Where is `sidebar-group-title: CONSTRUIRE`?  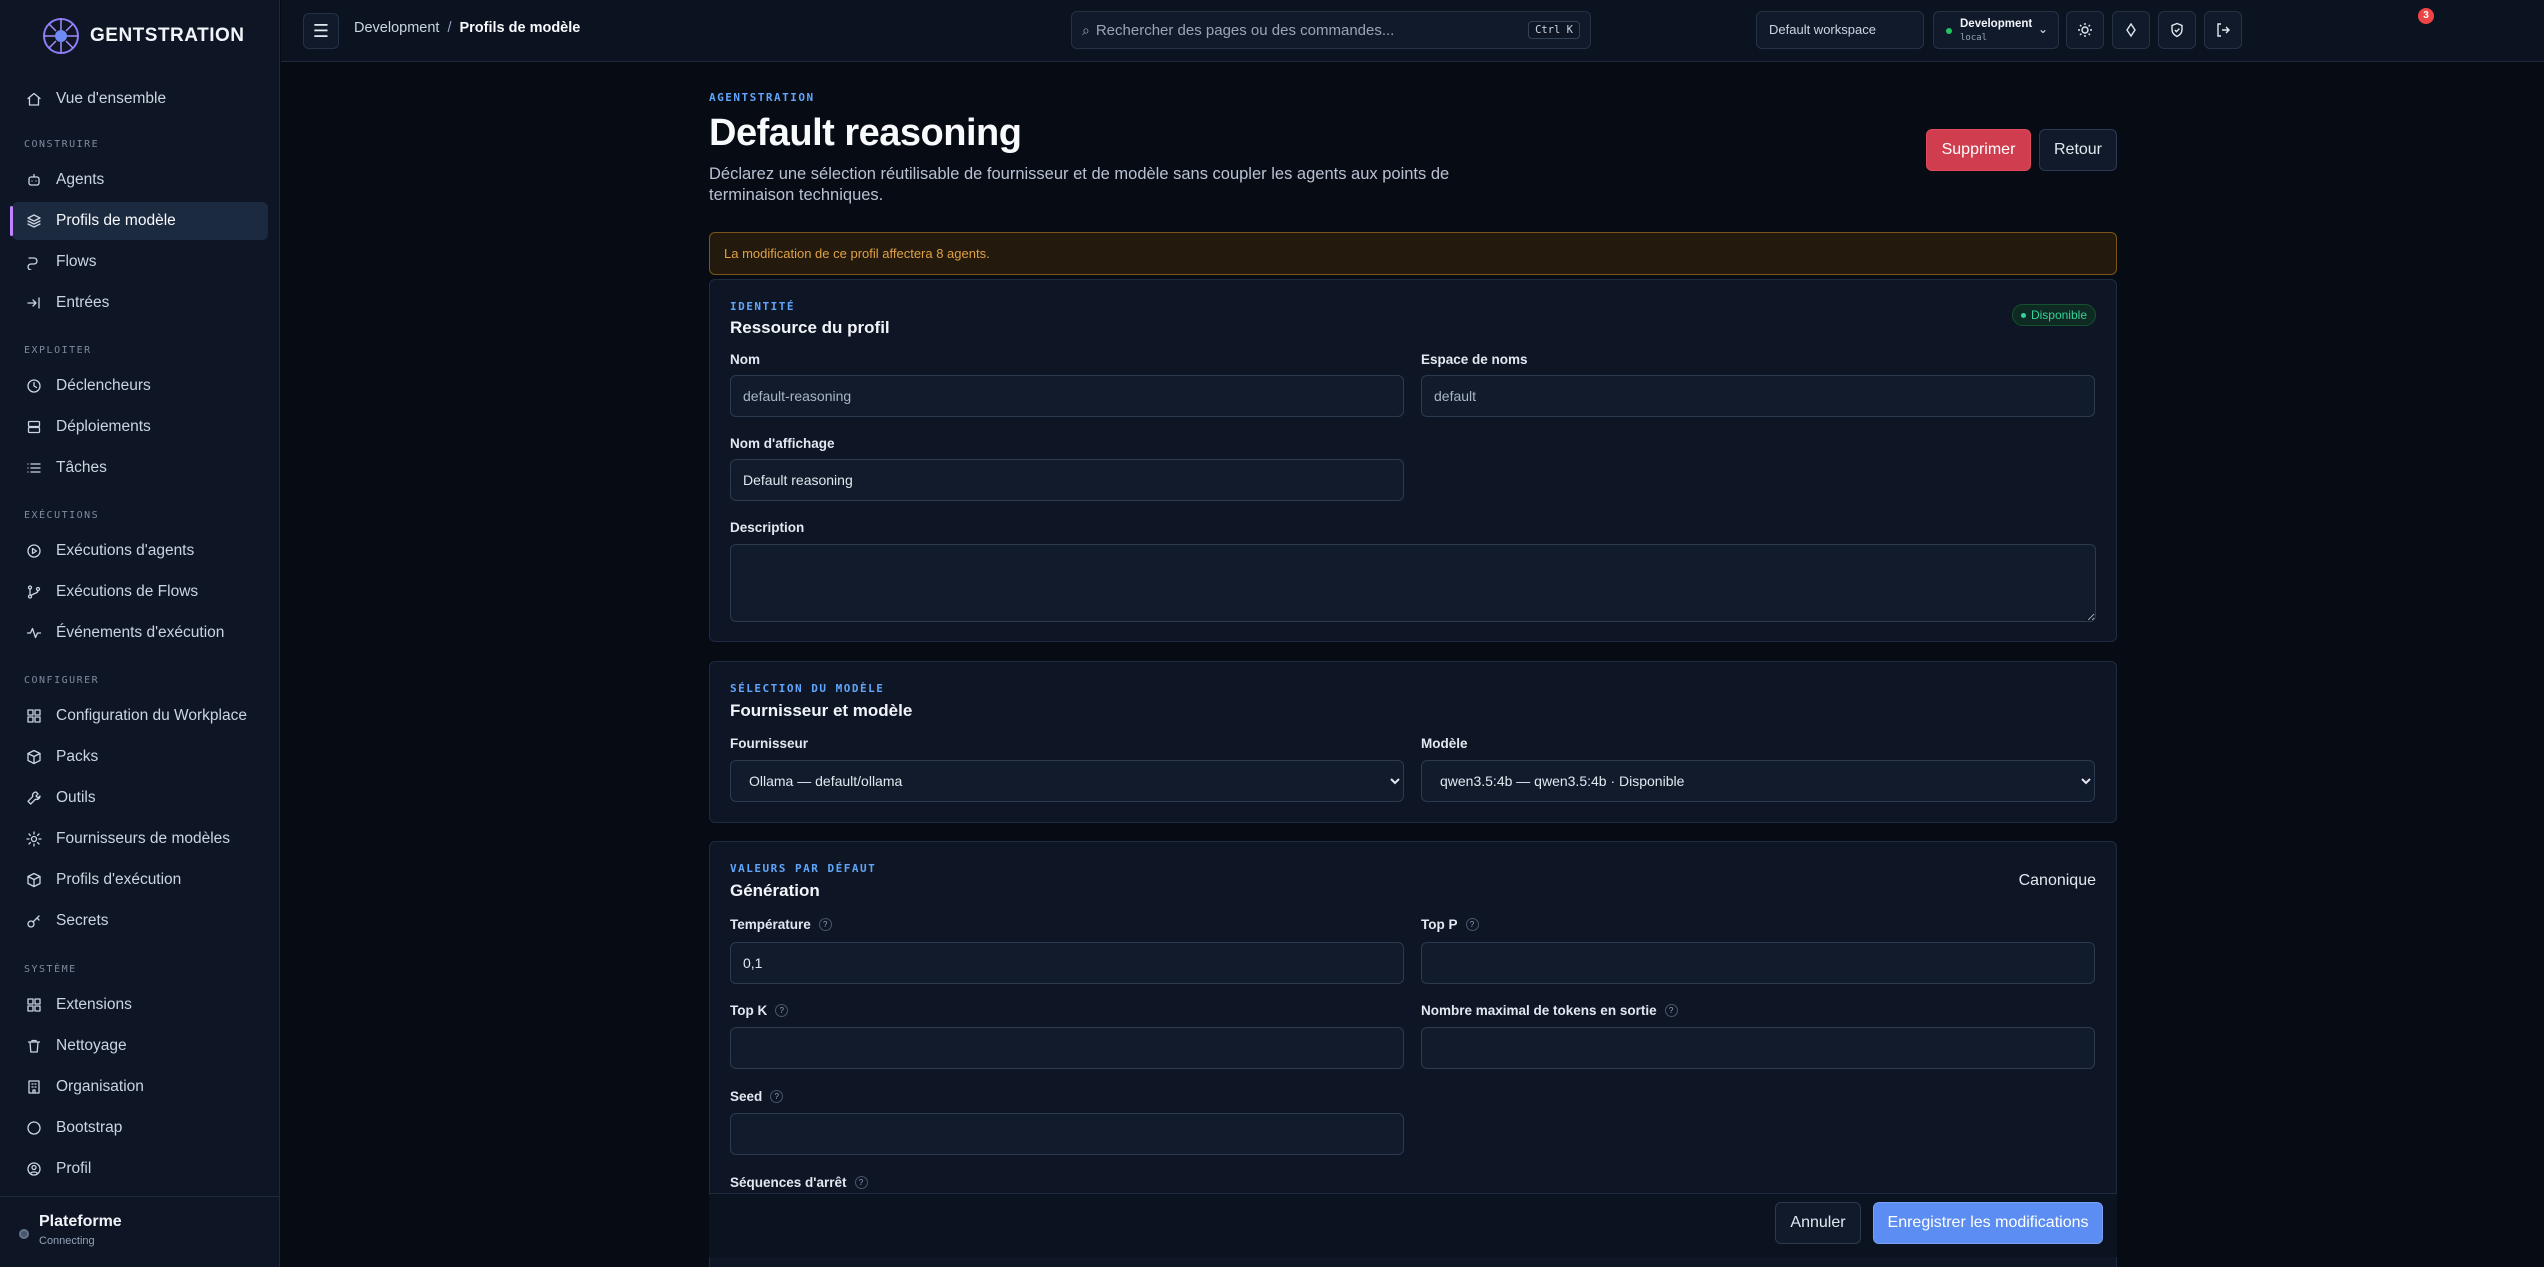 sidebar-group-title: CONSTRUIRE is located at coordinates (62, 144).